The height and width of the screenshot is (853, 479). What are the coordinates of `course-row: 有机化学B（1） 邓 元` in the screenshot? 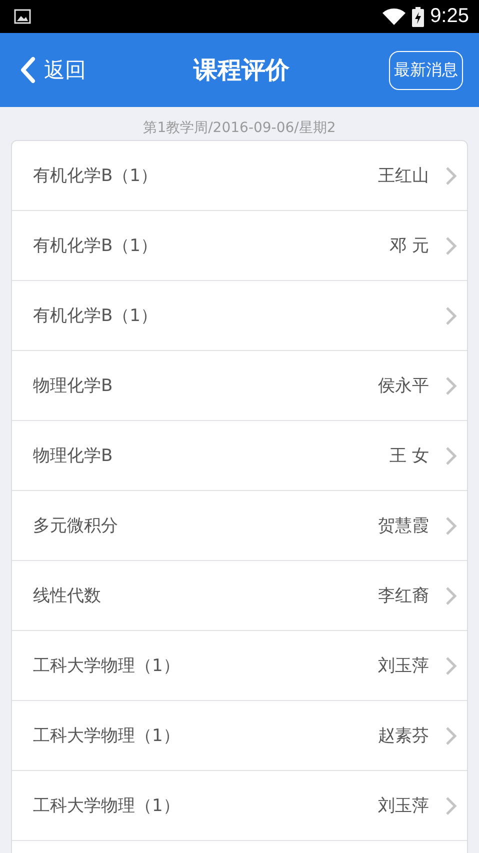 It's located at (239, 246).